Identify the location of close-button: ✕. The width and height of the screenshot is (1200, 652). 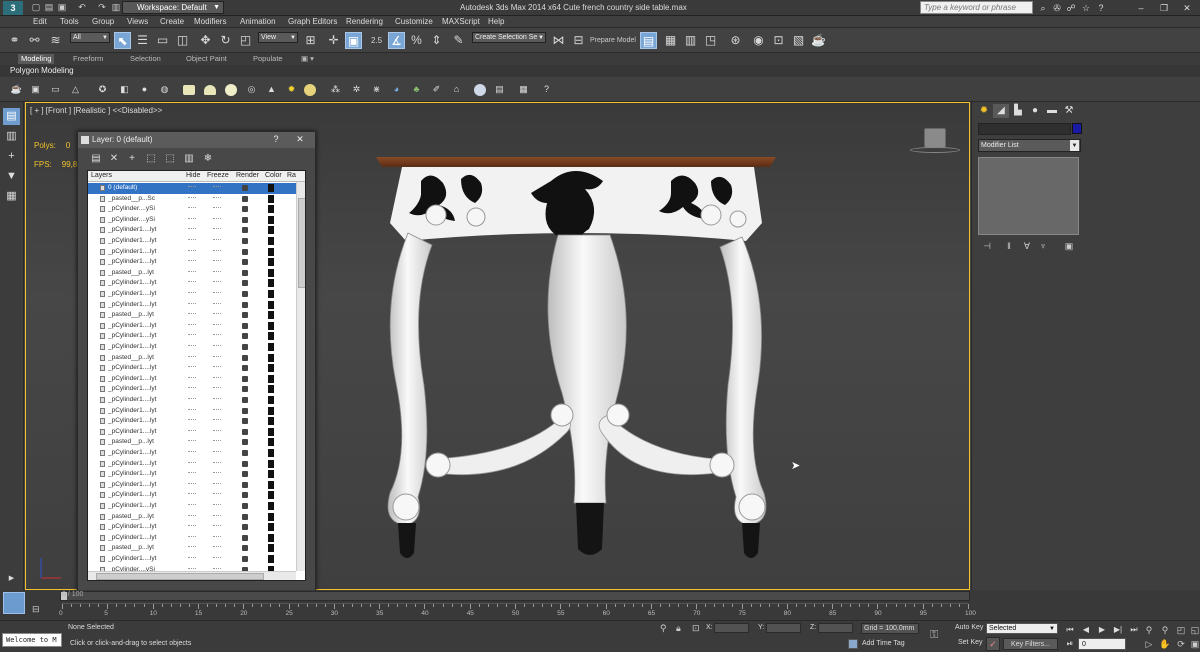
(300, 139).